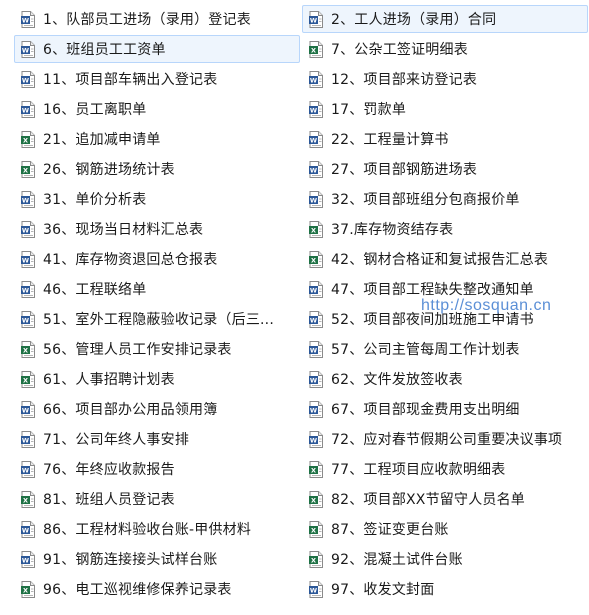 This screenshot has height=615, width=589. I want to click on file-name: 41、库存物资退回总仓报表, so click(130, 260).